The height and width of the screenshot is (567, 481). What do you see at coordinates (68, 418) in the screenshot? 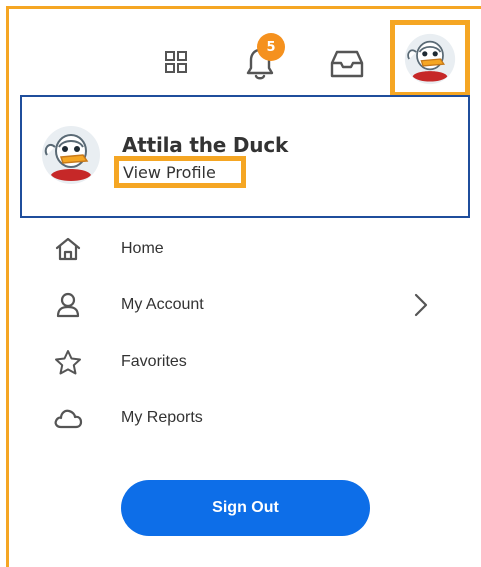
I see `cloud-icon` at bounding box center [68, 418].